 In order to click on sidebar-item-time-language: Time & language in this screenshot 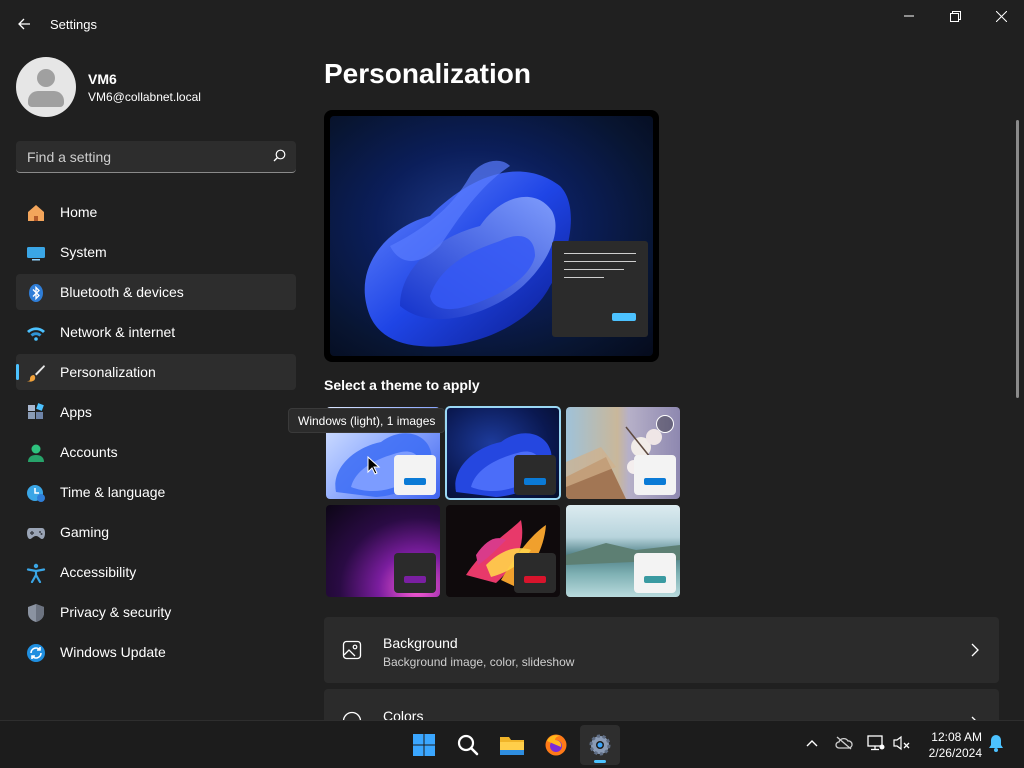, I will do `click(156, 492)`.